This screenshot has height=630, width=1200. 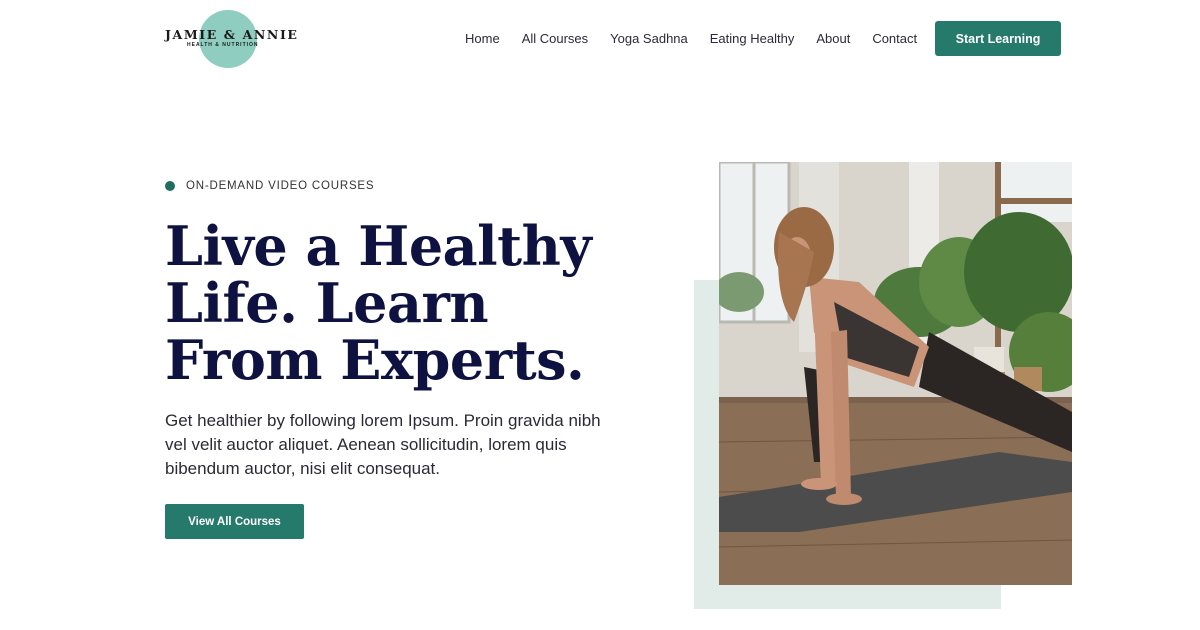 What do you see at coordinates (232, 34) in the screenshot?
I see `logo-name: JAMIE & ANNIE` at bounding box center [232, 34].